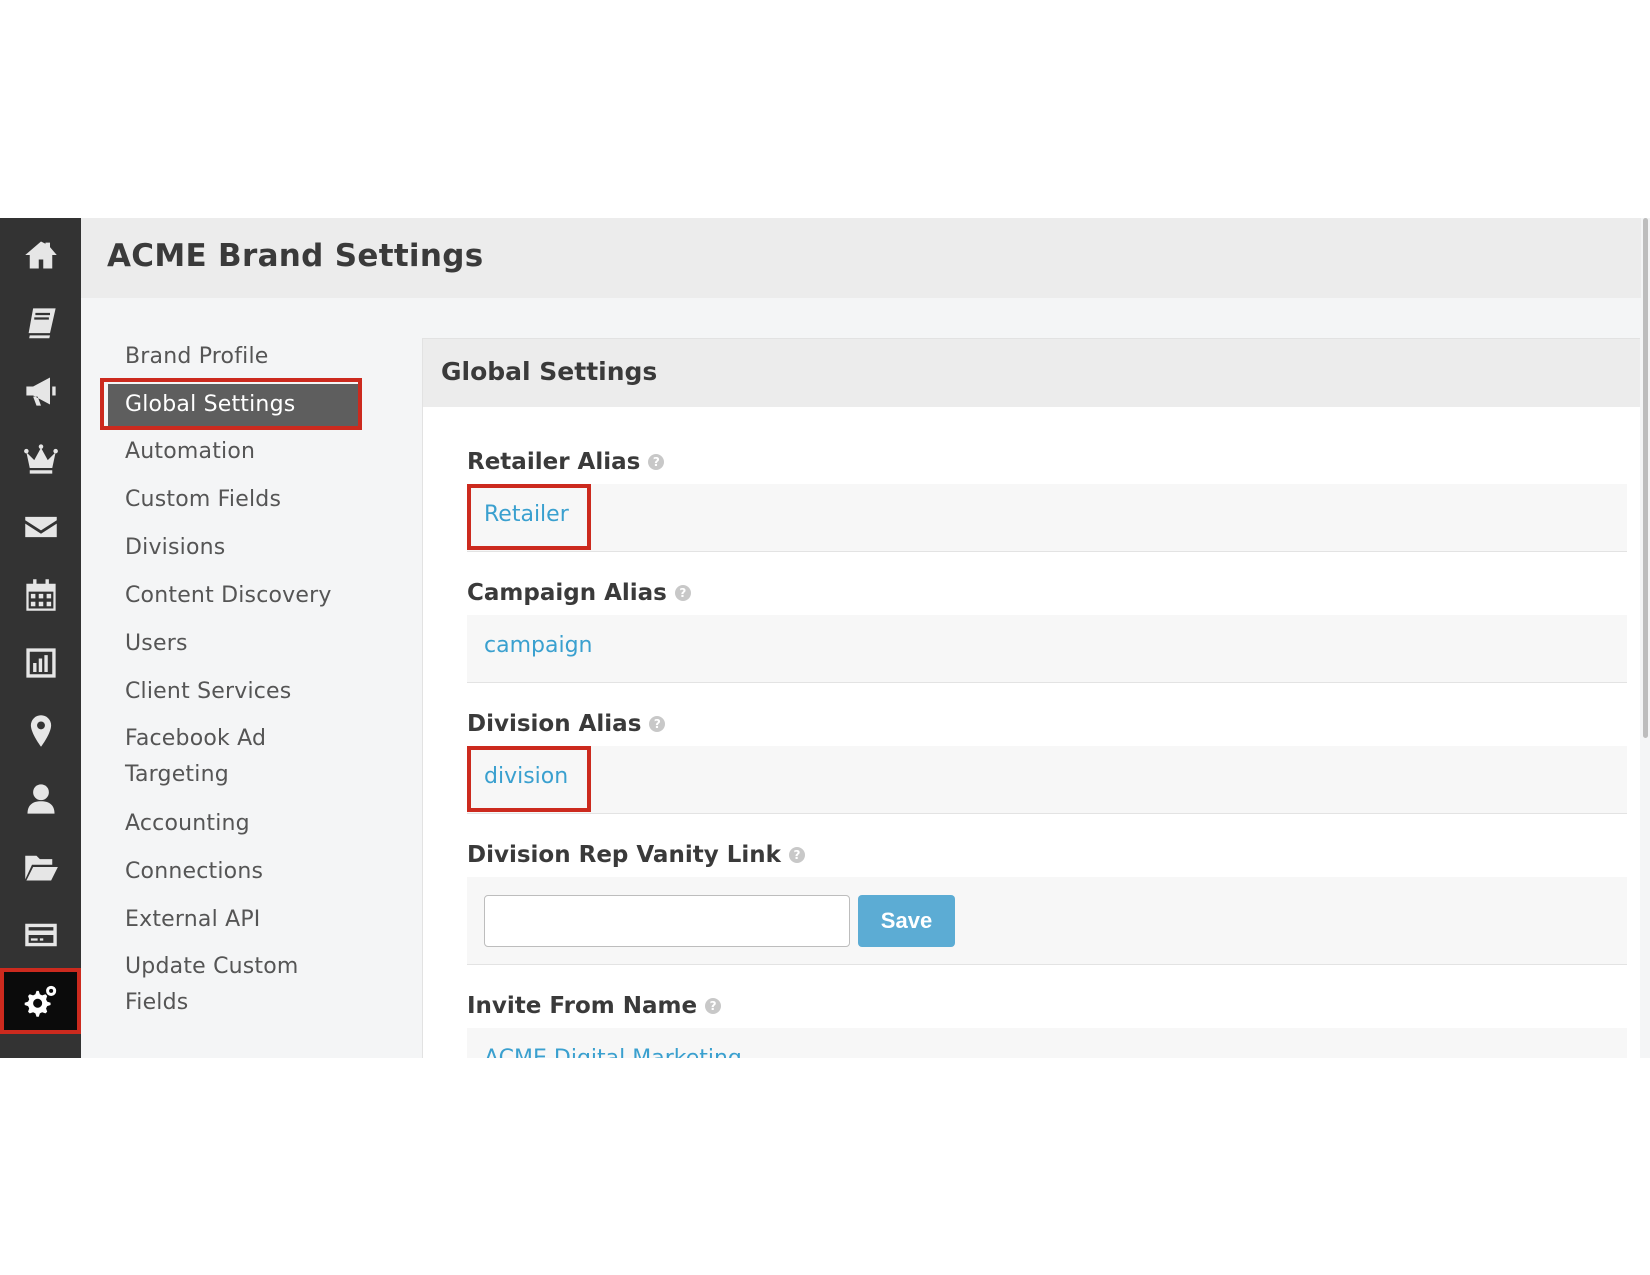 Image resolution: width=1650 pixels, height=1275 pixels. I want to click on rail-home, so click(40, 255).